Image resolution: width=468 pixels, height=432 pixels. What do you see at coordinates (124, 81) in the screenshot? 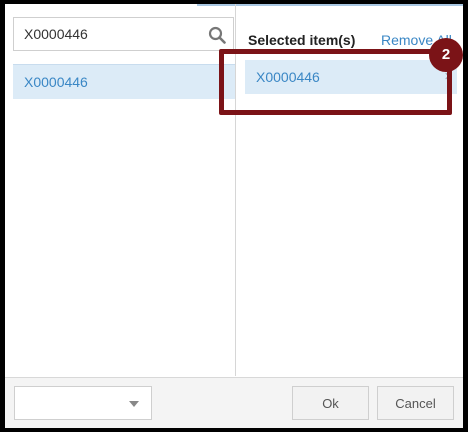
I see `result-list-item: X0000446` at bounding box center [124, 81].